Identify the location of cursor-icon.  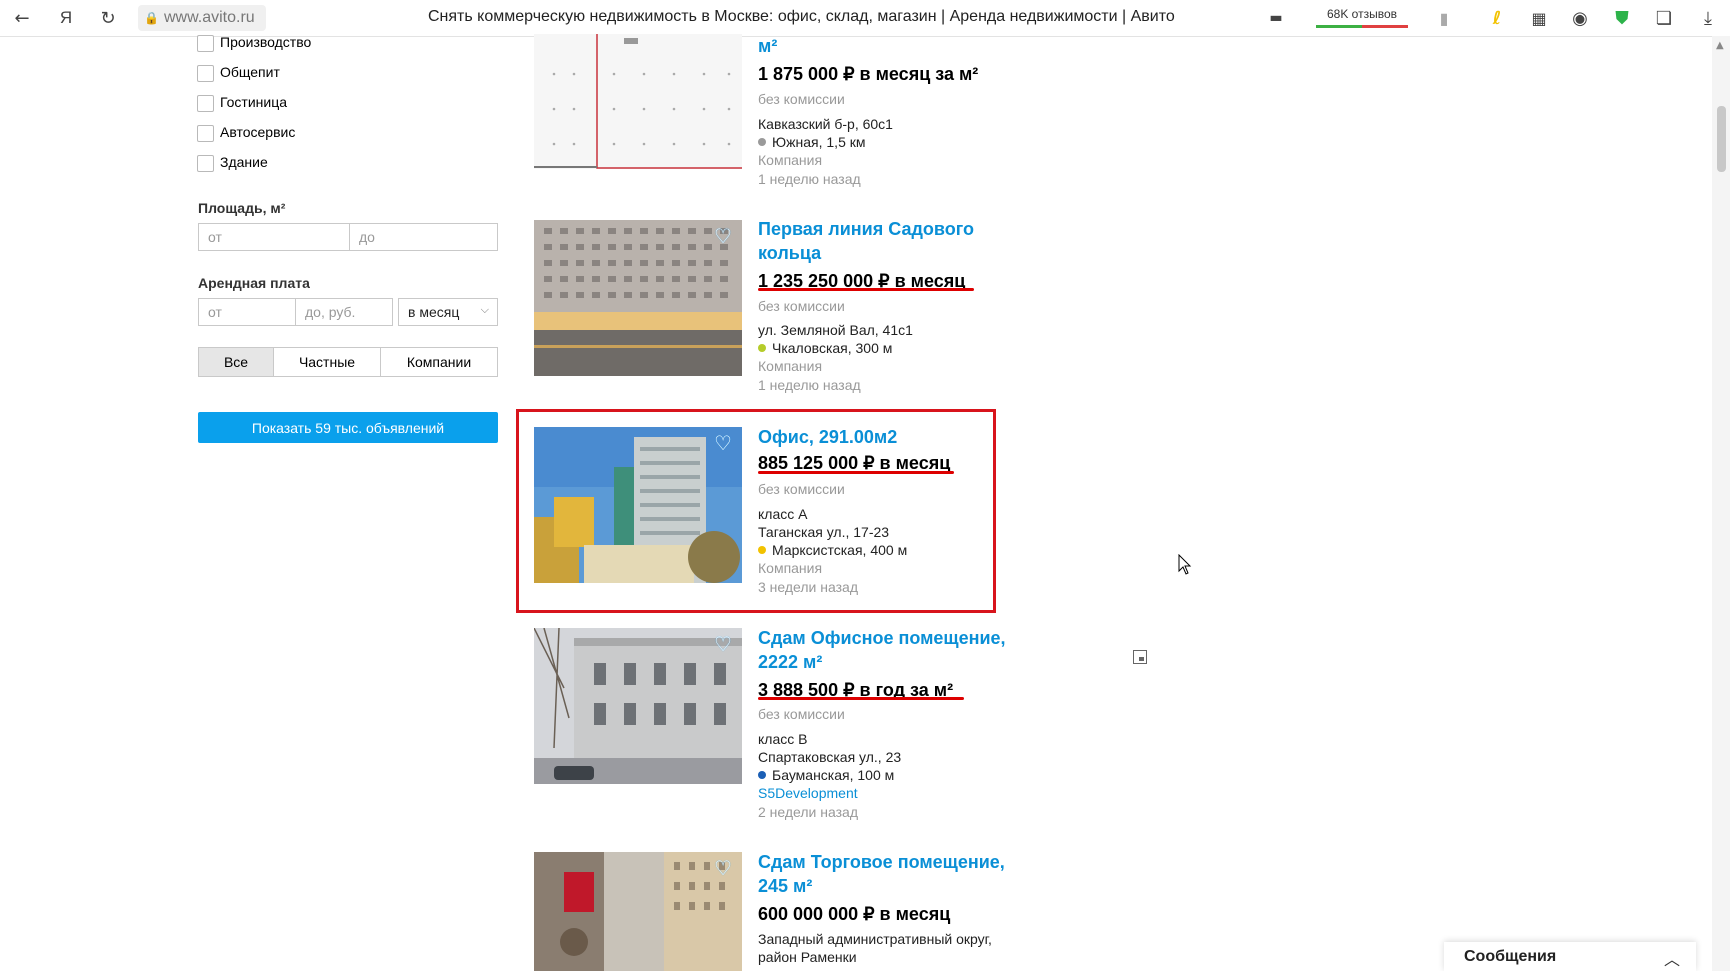
(1185, 564).